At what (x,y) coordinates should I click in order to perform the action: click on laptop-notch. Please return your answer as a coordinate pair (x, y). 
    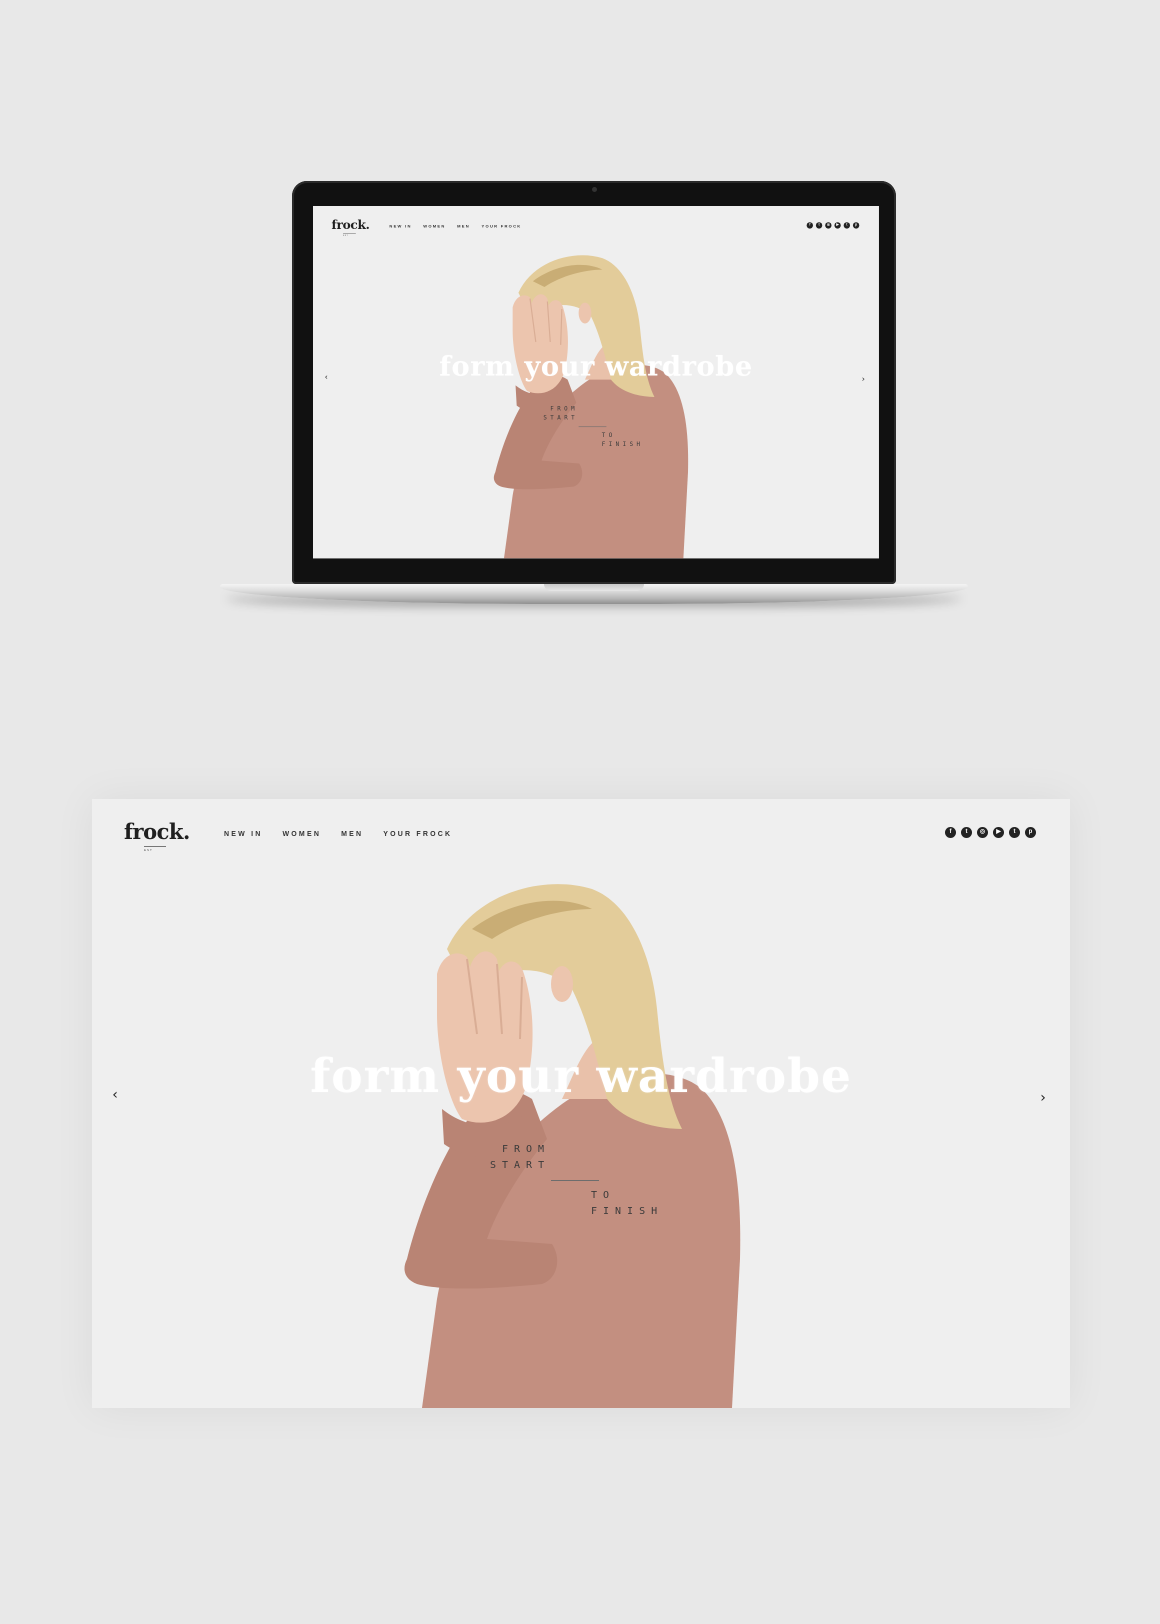
    Looking at the image, I should click on (594, 587).